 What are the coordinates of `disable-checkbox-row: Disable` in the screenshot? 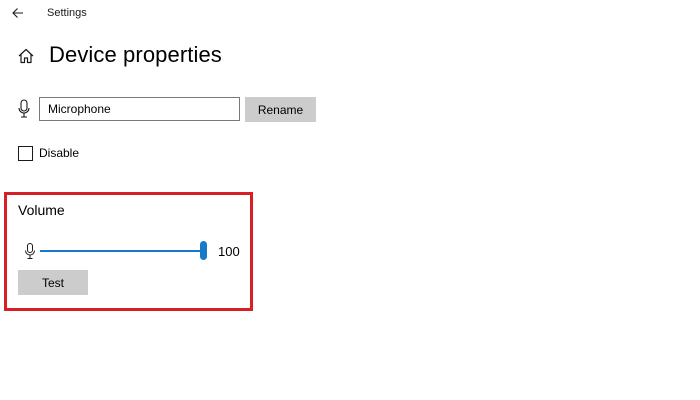 It's located at (48, 153).